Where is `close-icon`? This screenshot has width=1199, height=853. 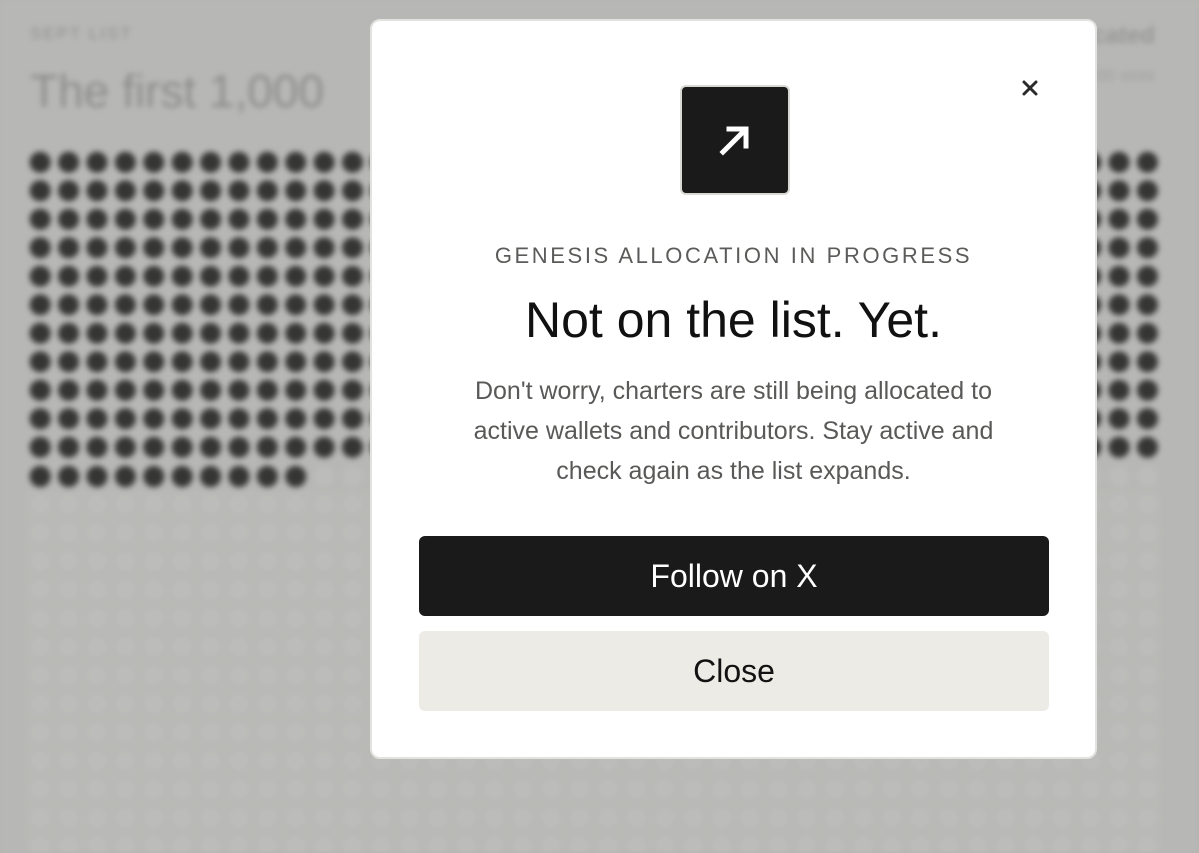 close-icon is located at coordinates (1030, 88).